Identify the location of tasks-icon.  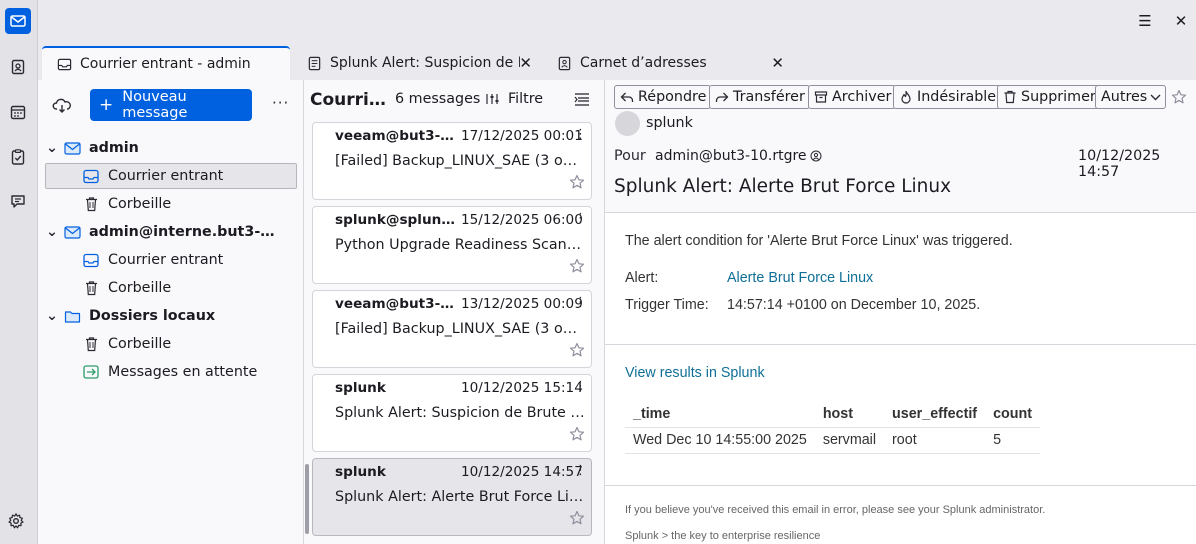
(18, 157).